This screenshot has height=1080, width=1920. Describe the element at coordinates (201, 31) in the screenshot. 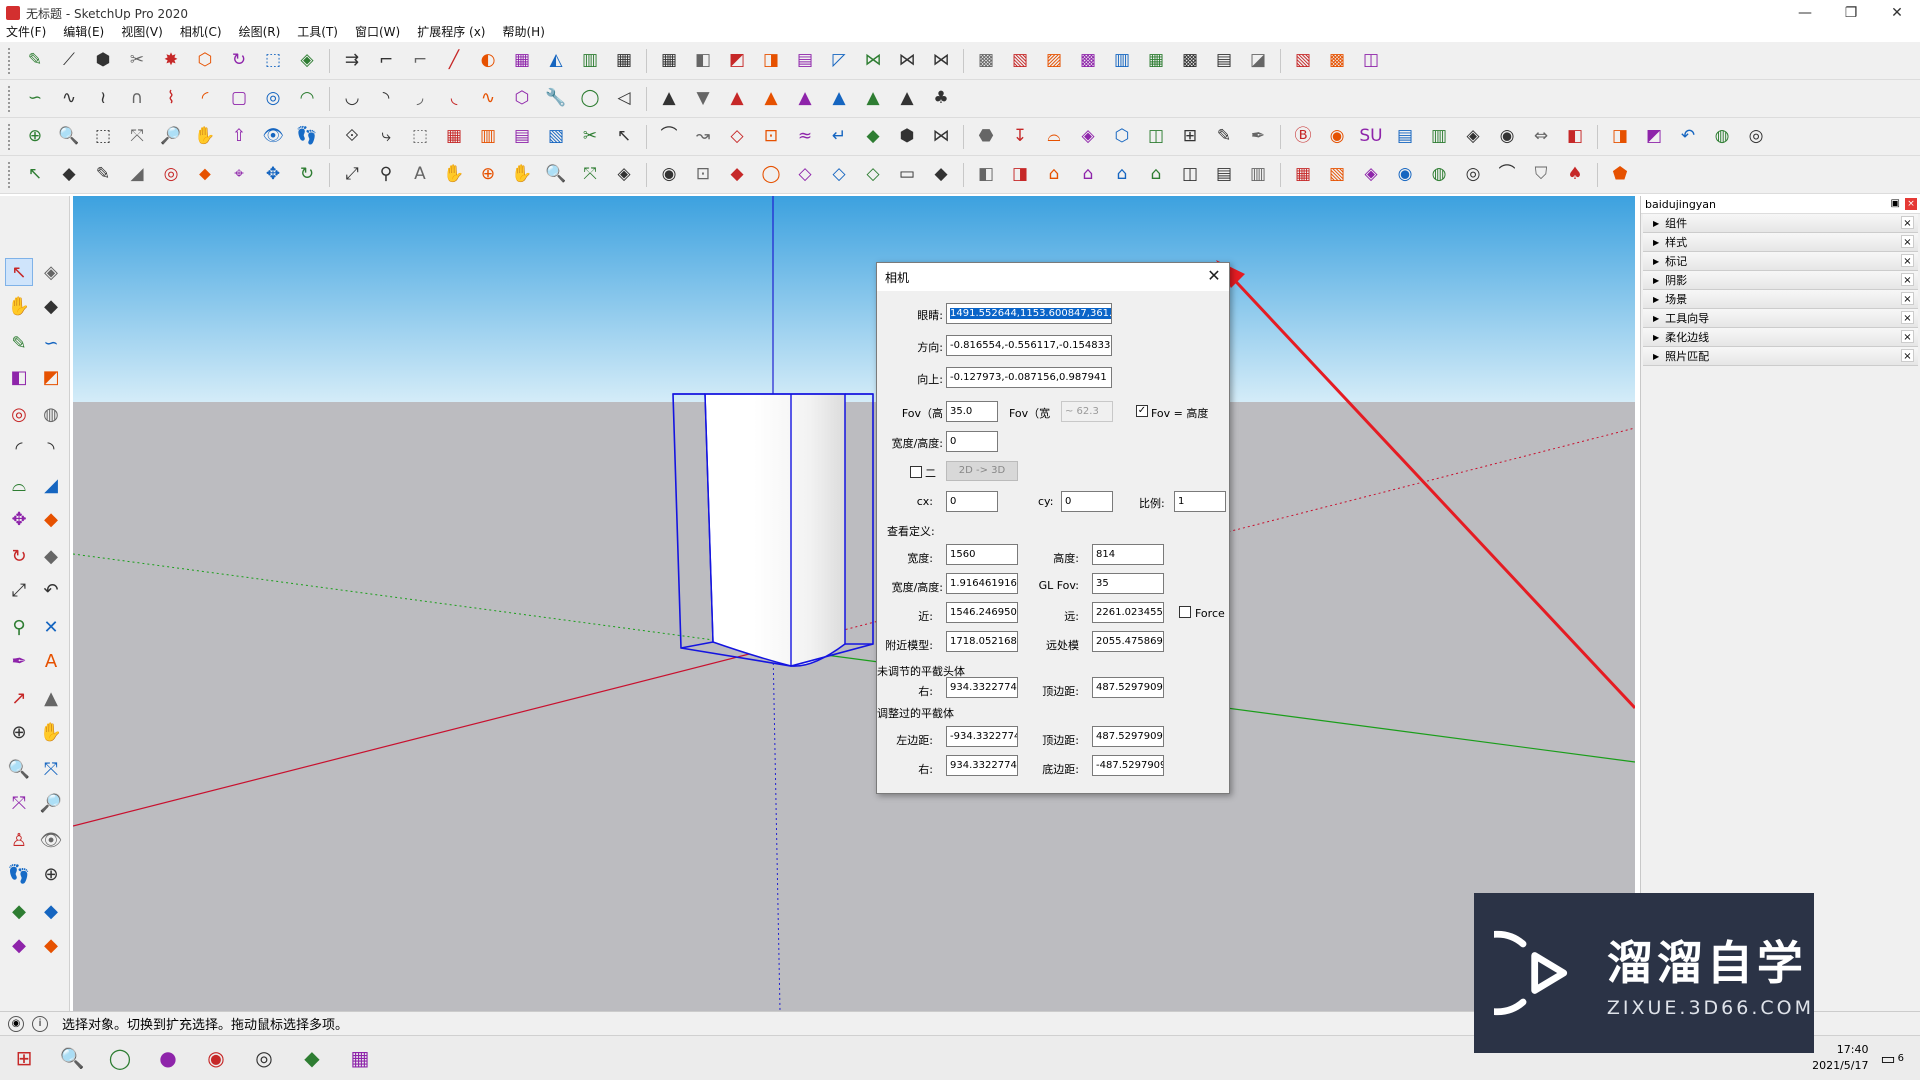

I see `menu-camera: 相机(C)` at that location.